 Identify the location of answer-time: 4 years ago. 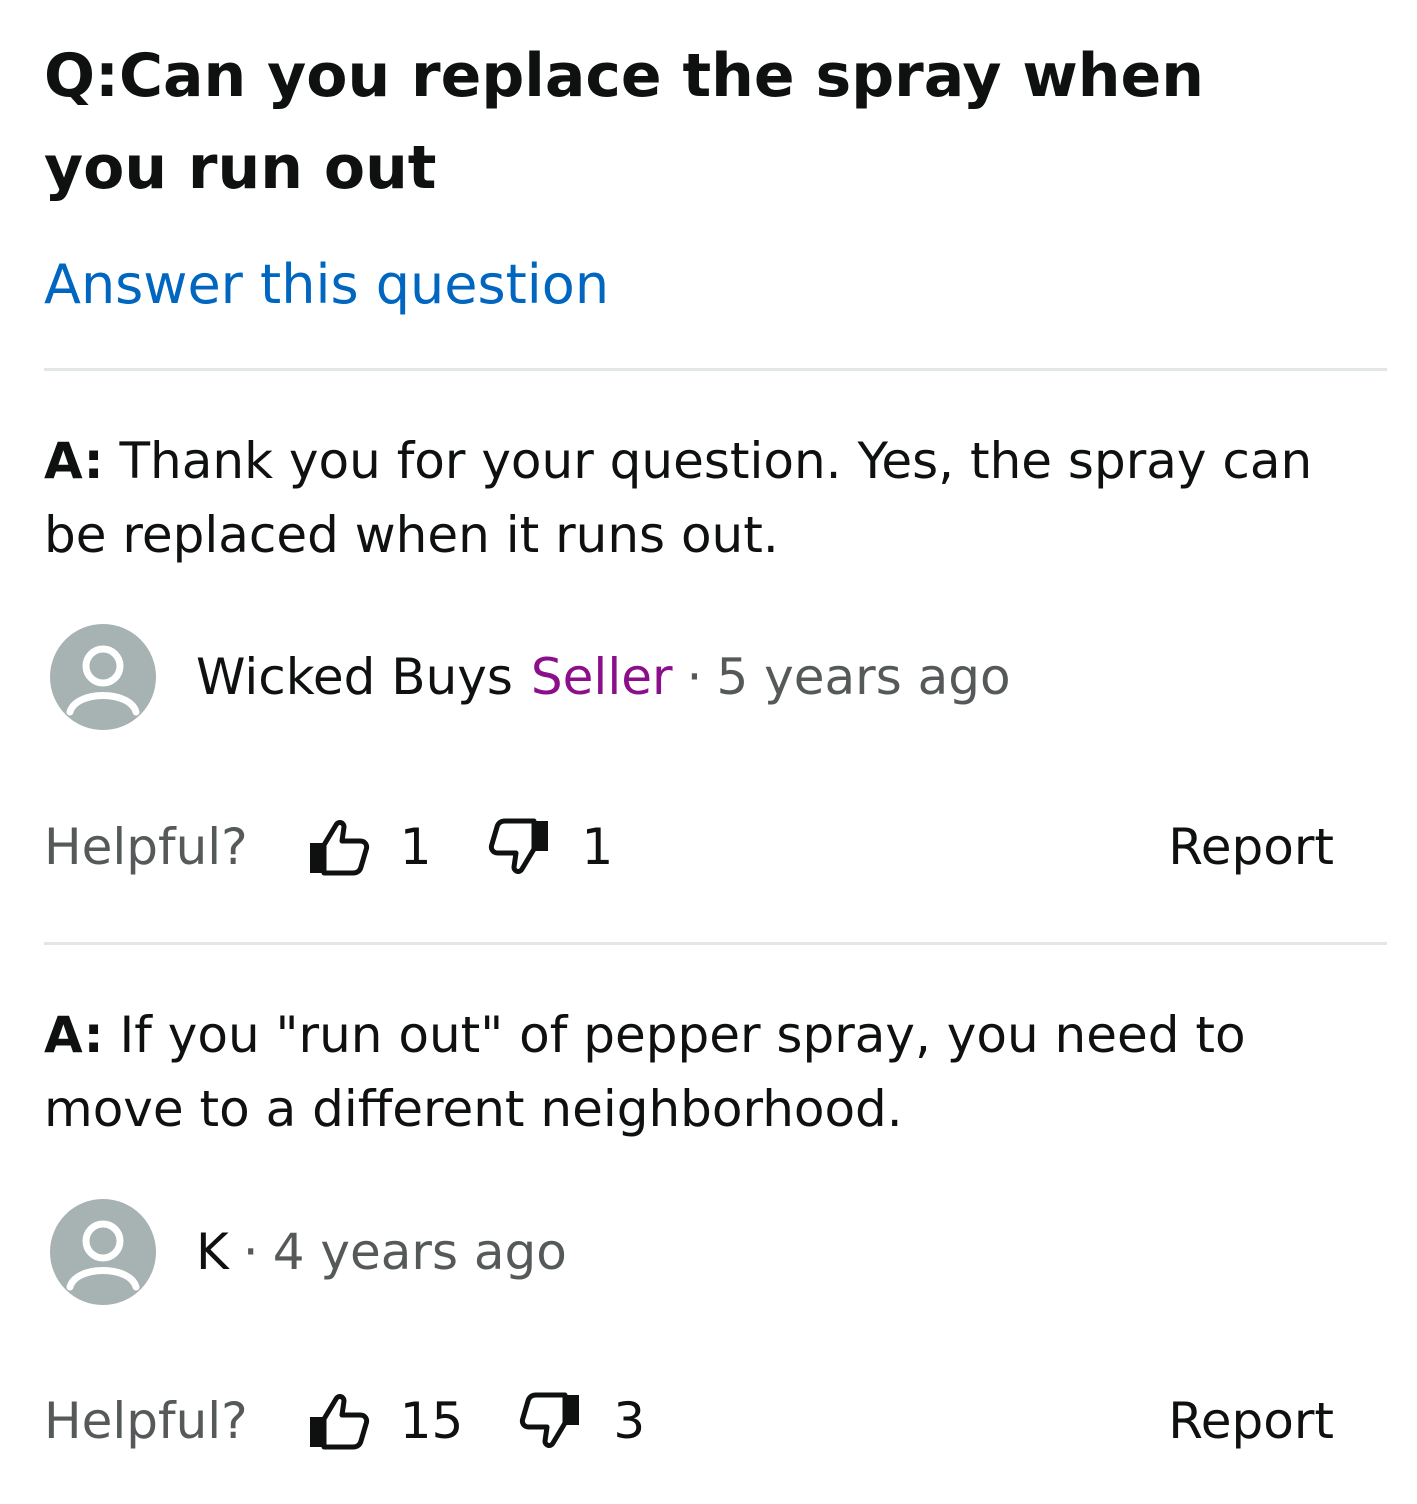
(419, 1252).